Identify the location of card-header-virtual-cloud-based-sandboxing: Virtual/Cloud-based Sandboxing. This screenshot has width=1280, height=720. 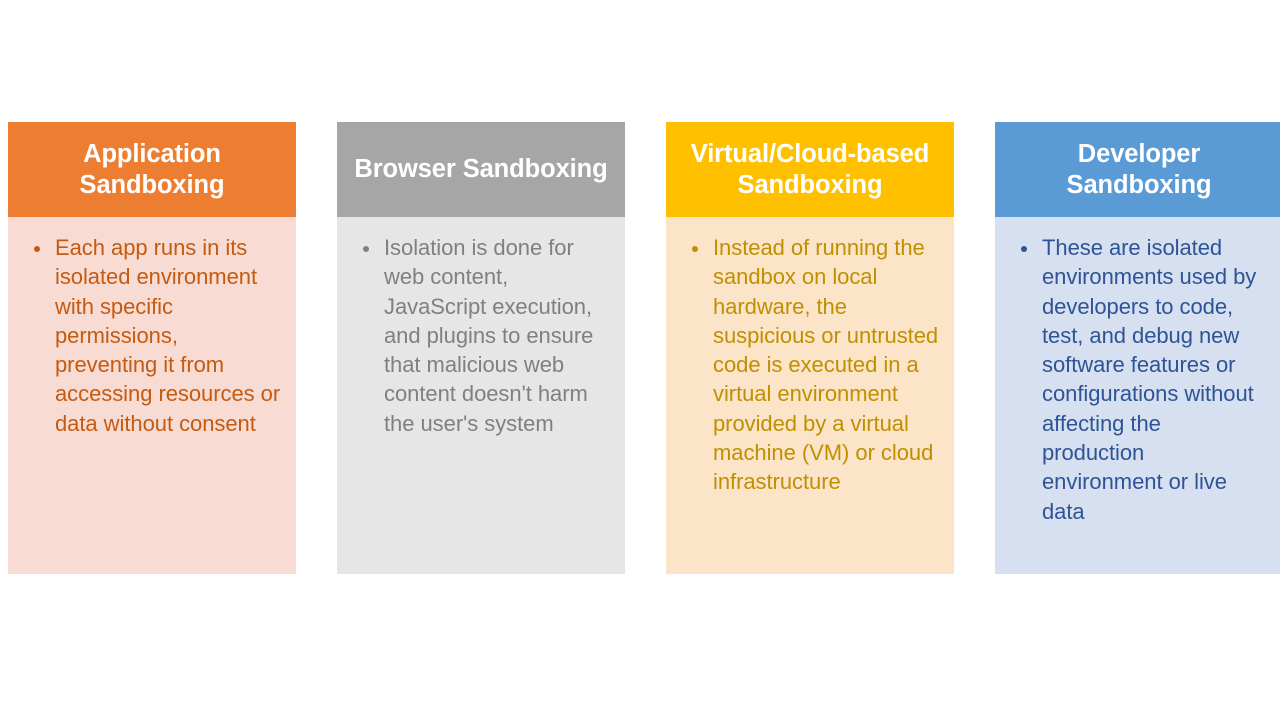
(810, 169).